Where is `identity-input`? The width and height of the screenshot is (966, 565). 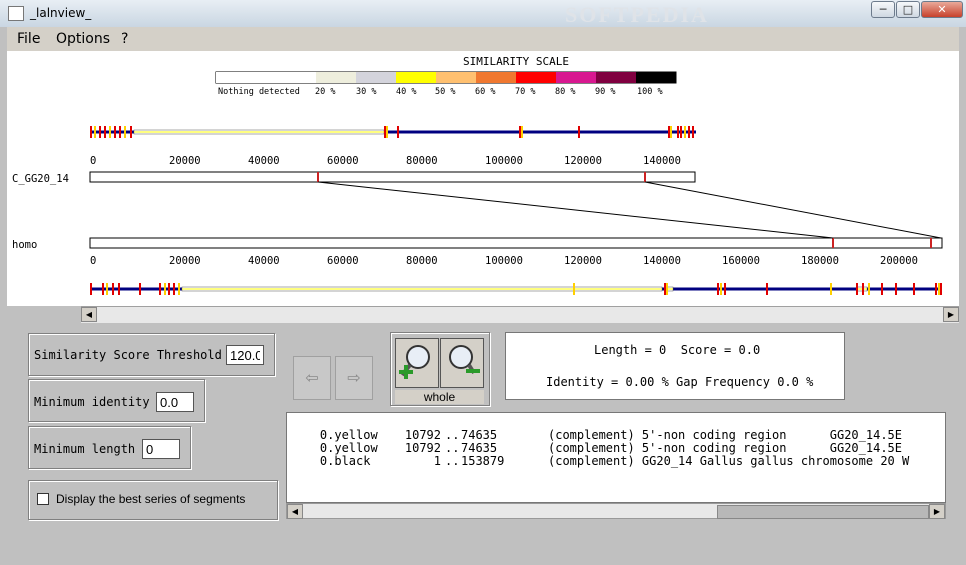 identity-input is located at coordinates (175, 402).